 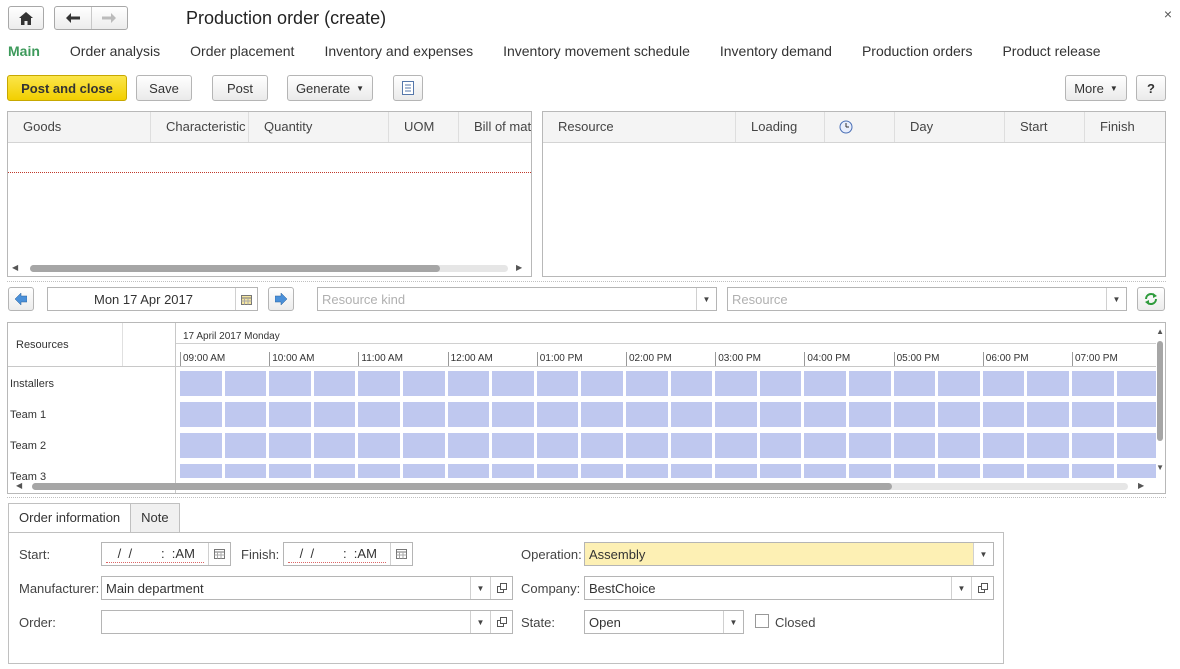 I want to click on col-goods: Goods, so click(x=79, y=127).